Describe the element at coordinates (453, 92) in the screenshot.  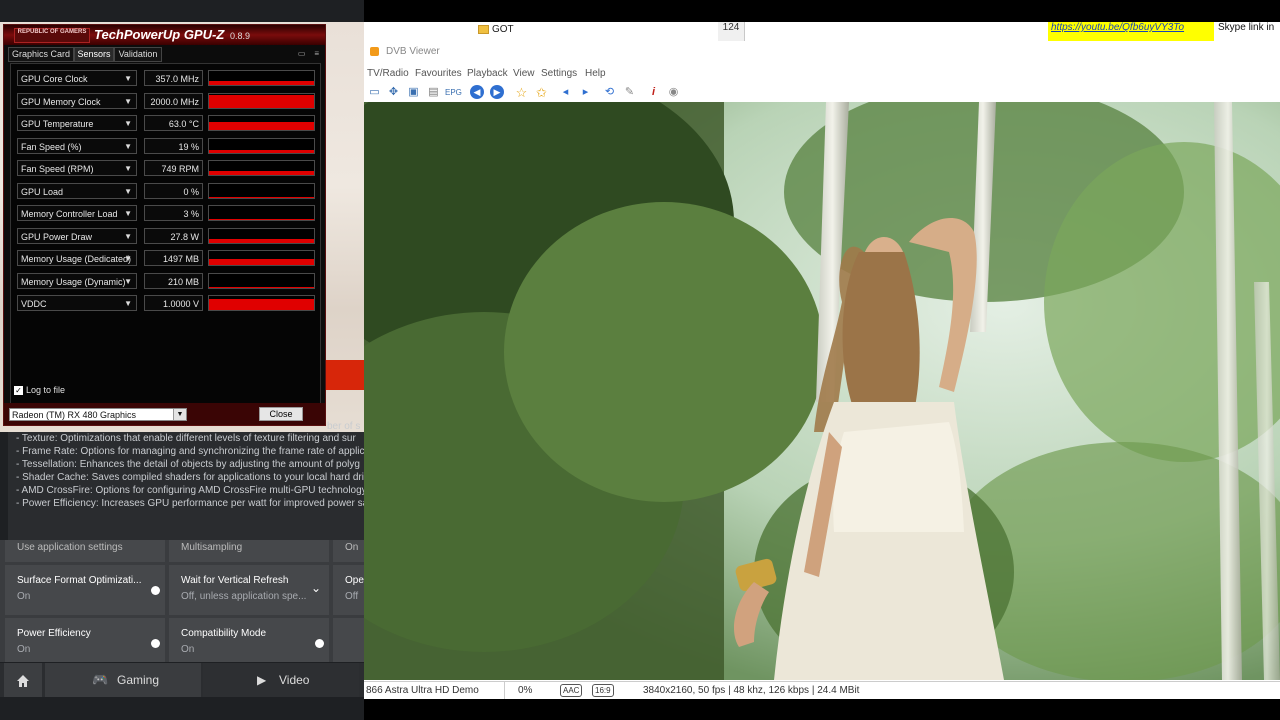
I see `epg-icon: EPG` at that location.